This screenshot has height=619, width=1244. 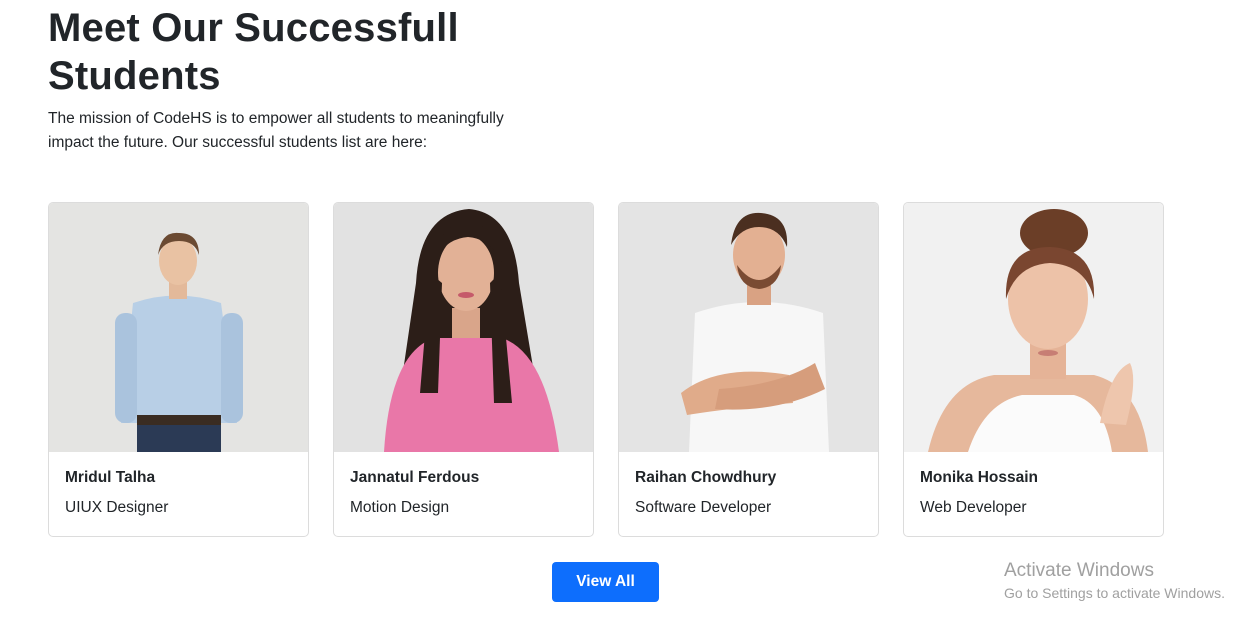 I want to click on student-role: UIUX Designer, so click(x=117, y=507).